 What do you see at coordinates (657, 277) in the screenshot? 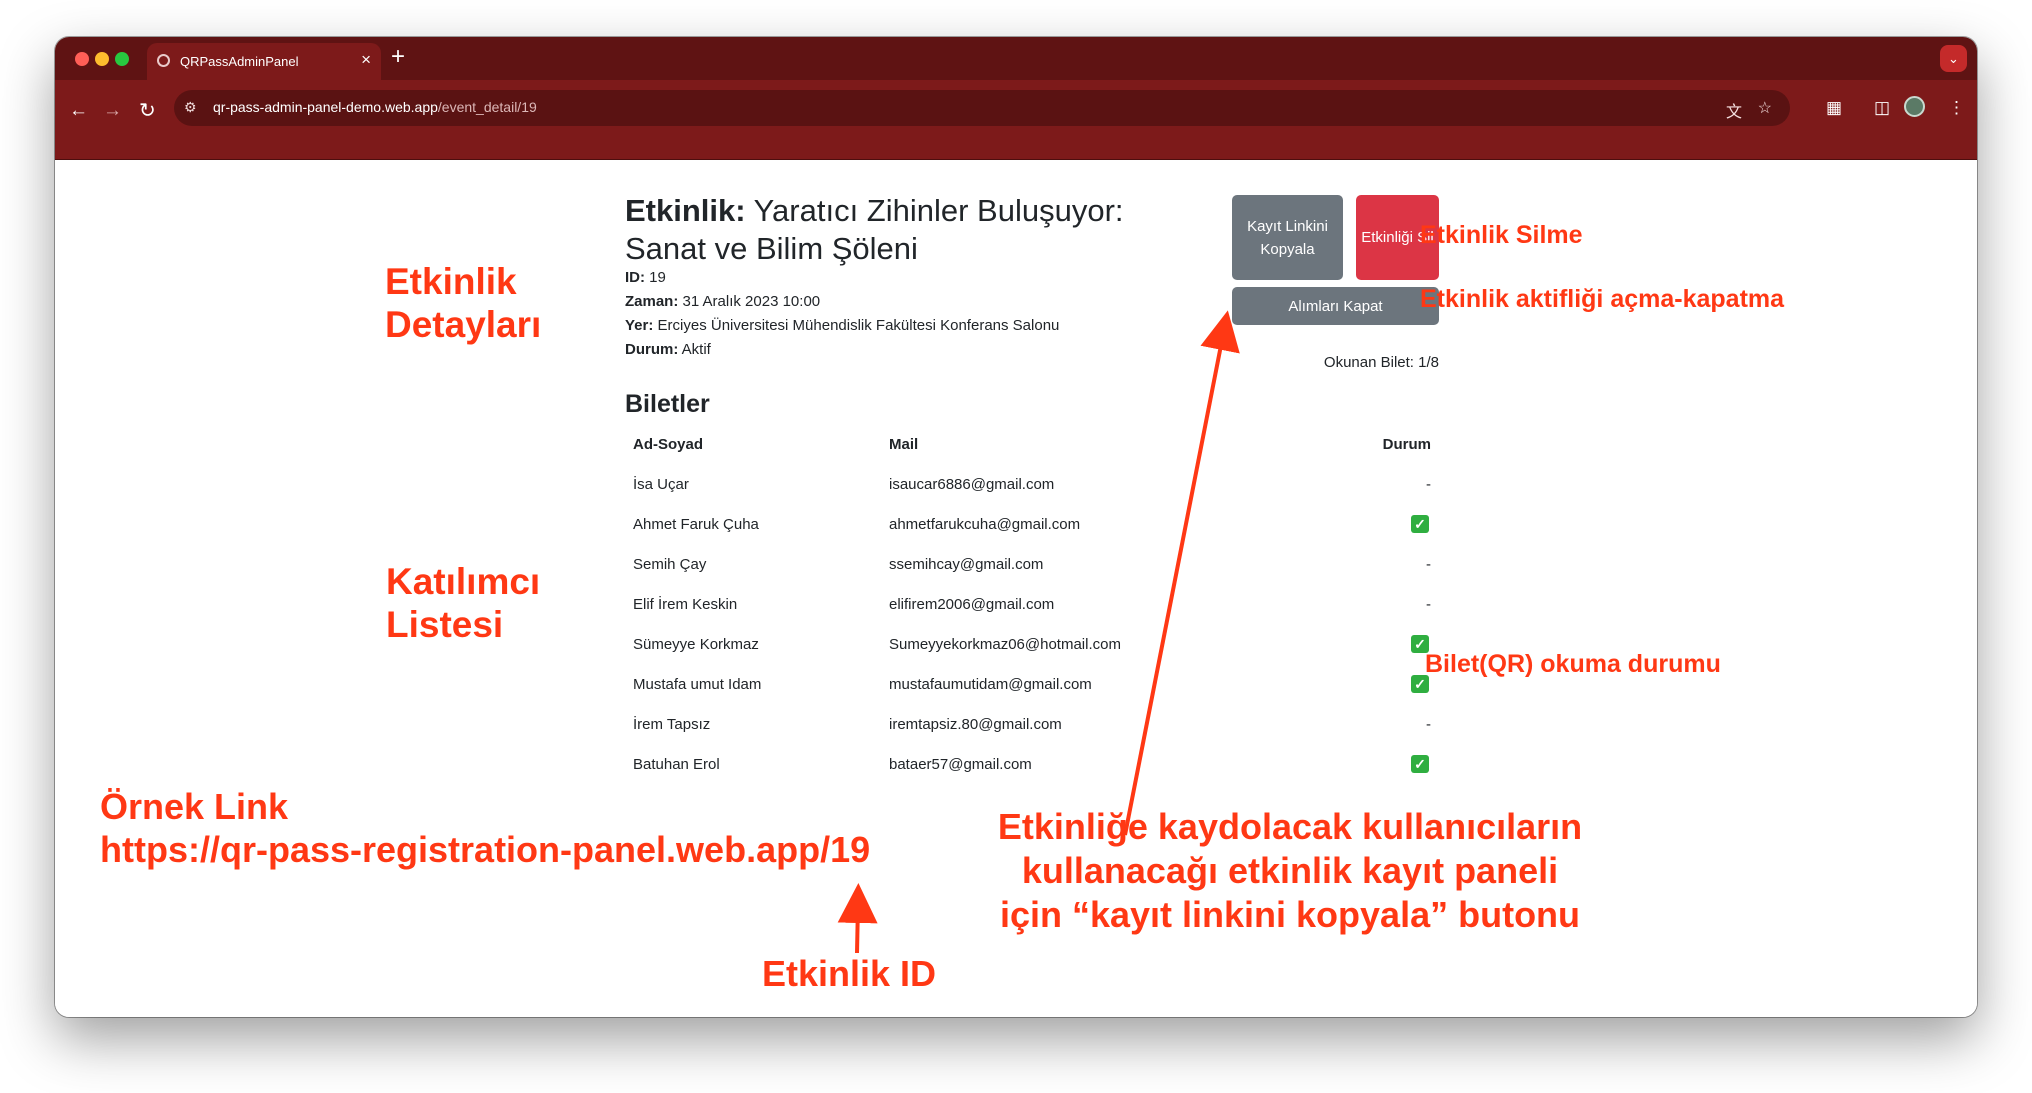
I see `event-id-value: 19` at bounding box center [657, 277].